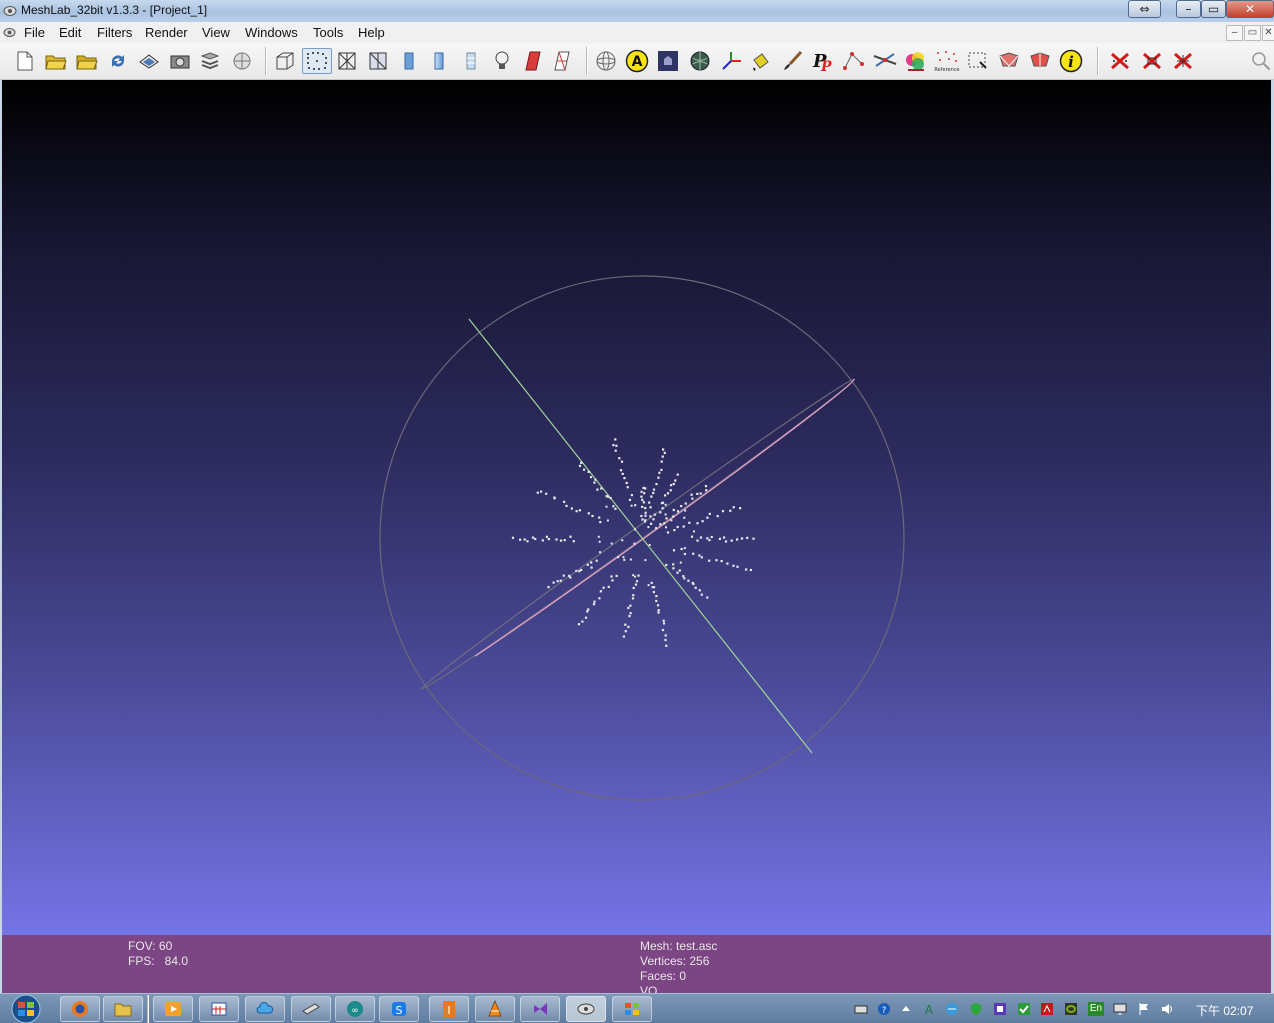  Describe the element at coordinates (1152, 61) in the screenshot. I see `delete-faces-icon` at that location.